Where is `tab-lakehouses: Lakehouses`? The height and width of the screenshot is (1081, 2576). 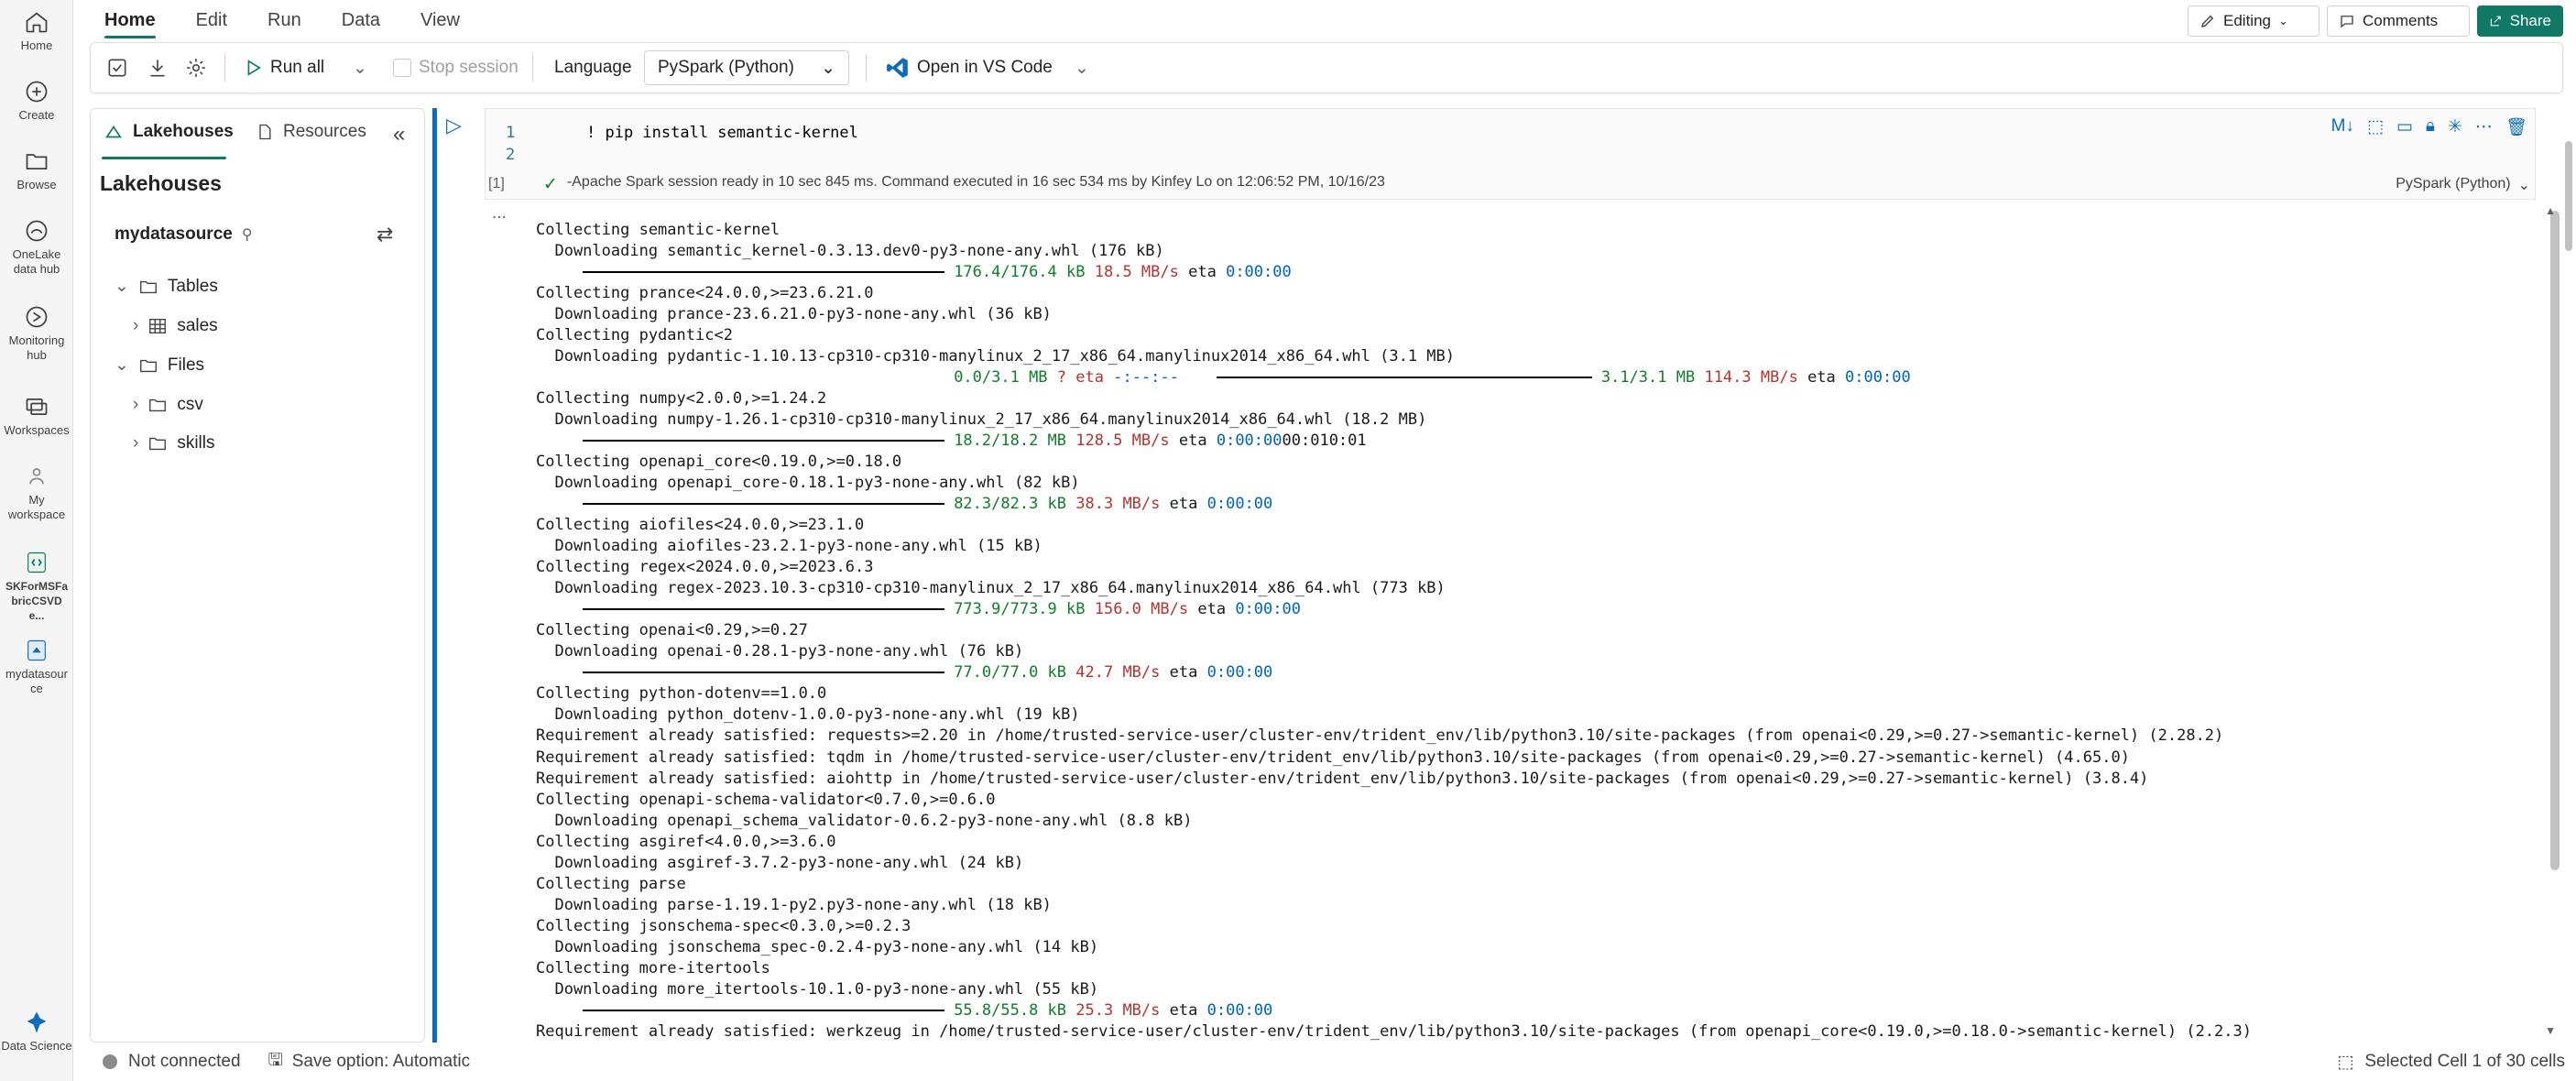
tab-lakehouses: Lakehouses is located at coordinates (169, 132).